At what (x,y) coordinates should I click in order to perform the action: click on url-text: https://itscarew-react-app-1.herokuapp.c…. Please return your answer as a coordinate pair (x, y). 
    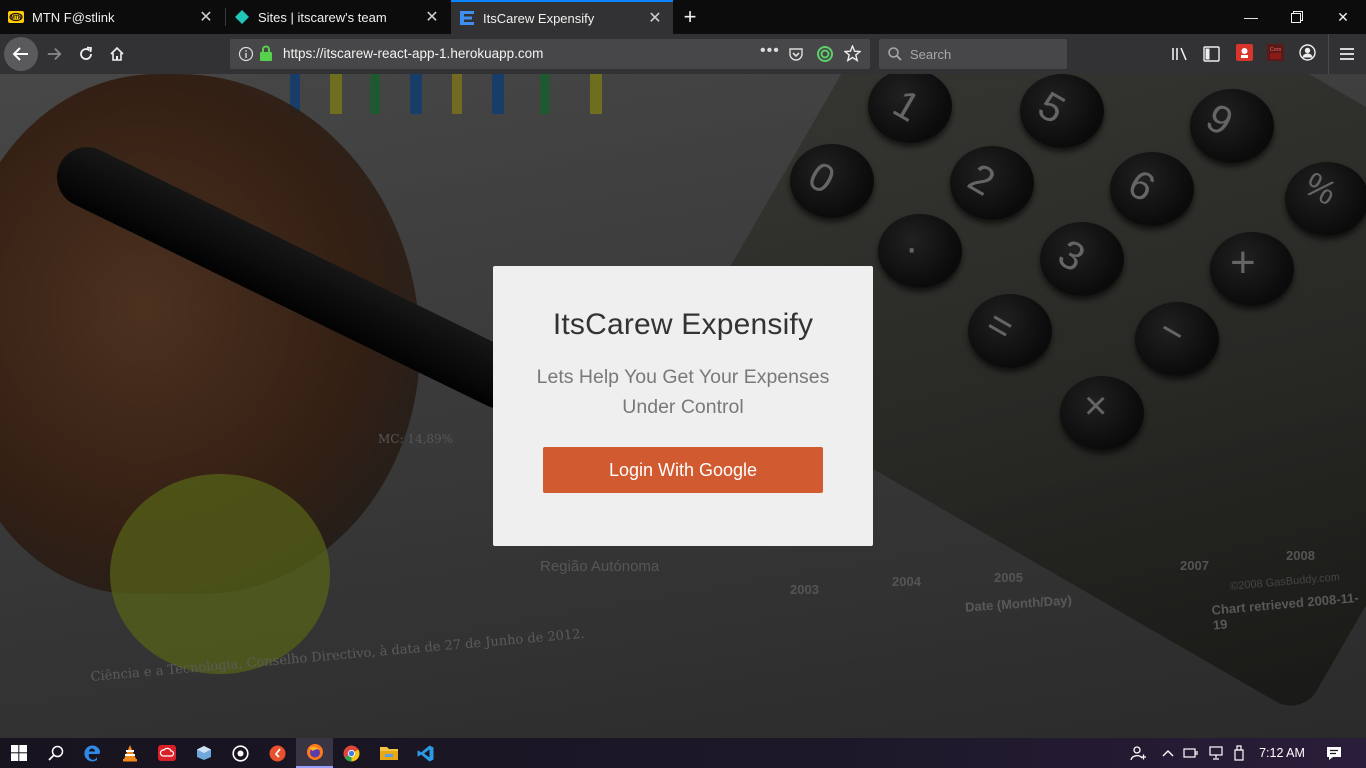
    Looking at the image, I should click on (413, 53).